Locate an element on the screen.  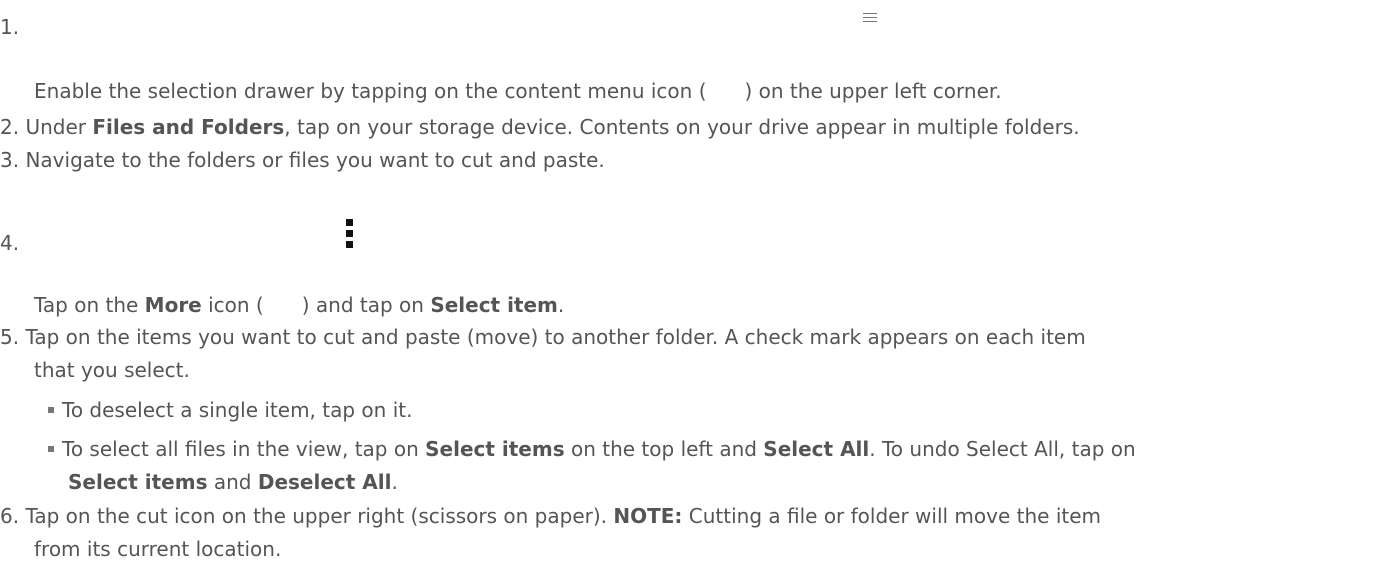
step-text-continued: that you select. is located at coordinates (112, 370).